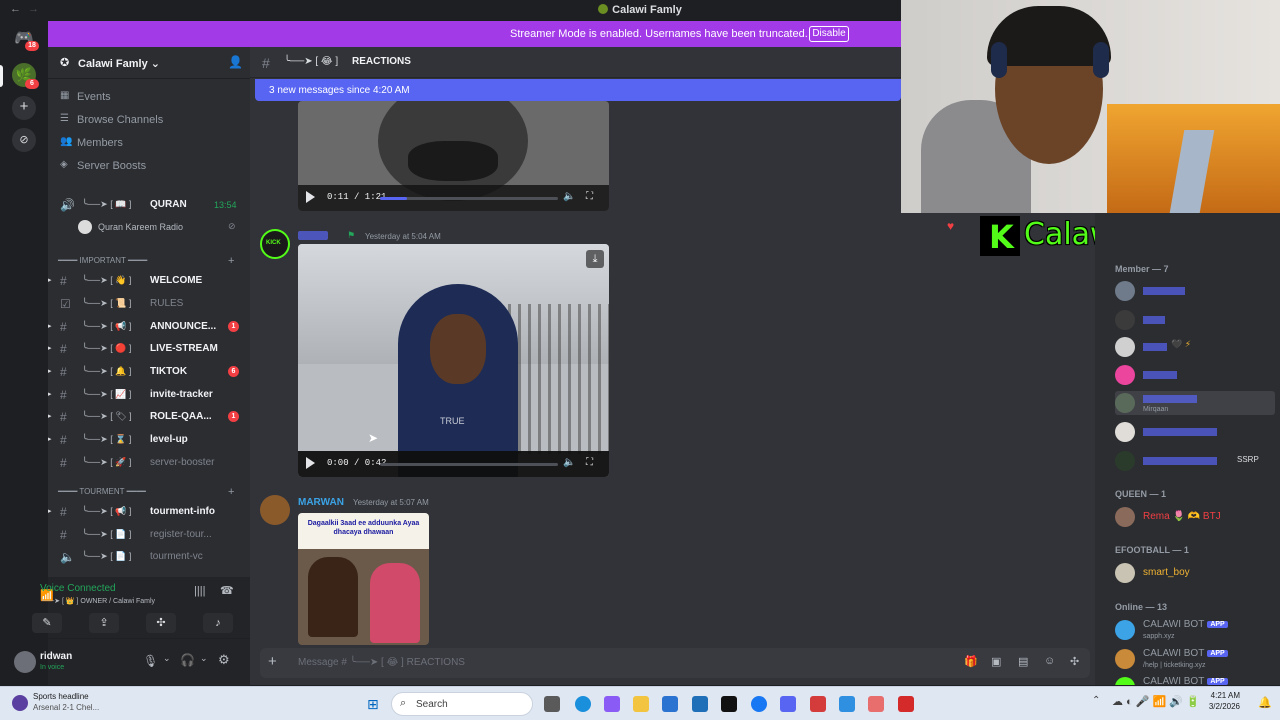 Image resolution: width=1280 pixels, height=720 pixels. What do you see at coordinates (199, 591) in the screenshot?
I see `noise-suppression-icon: ||||` at bounding box center [199, 591].